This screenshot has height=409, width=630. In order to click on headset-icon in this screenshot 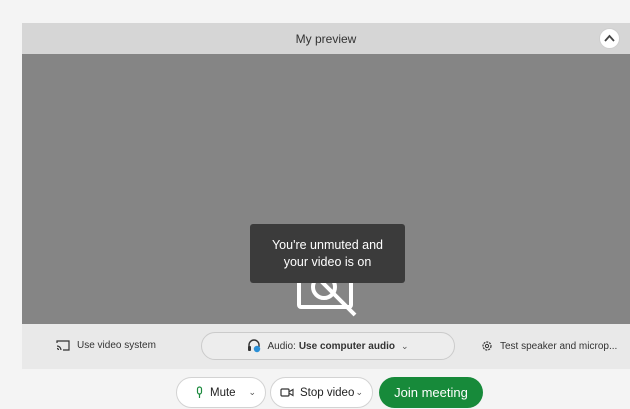, I will do `click(254, 346)`.